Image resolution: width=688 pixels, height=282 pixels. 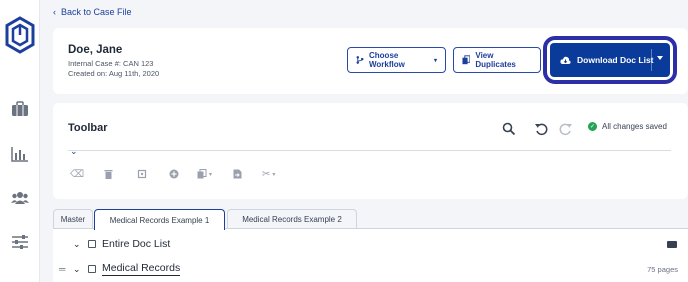 I want to click on toolbar-divider, so click(x=369, y=150).